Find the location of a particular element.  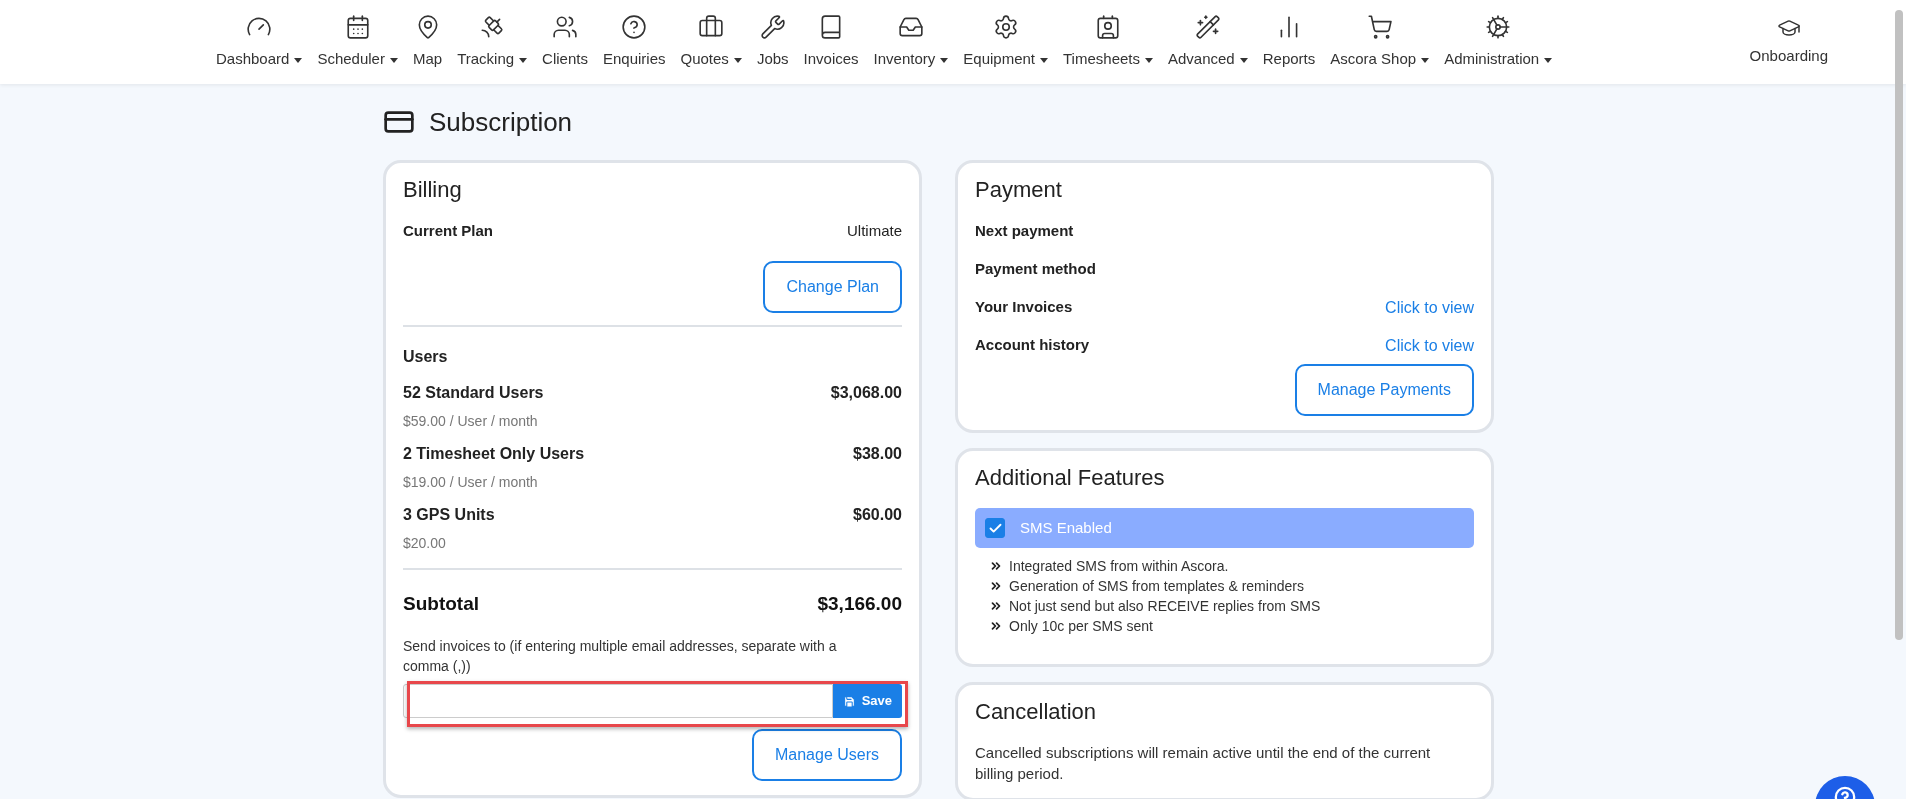

nav-item: Equipment is located at coordinates (1005, 42).